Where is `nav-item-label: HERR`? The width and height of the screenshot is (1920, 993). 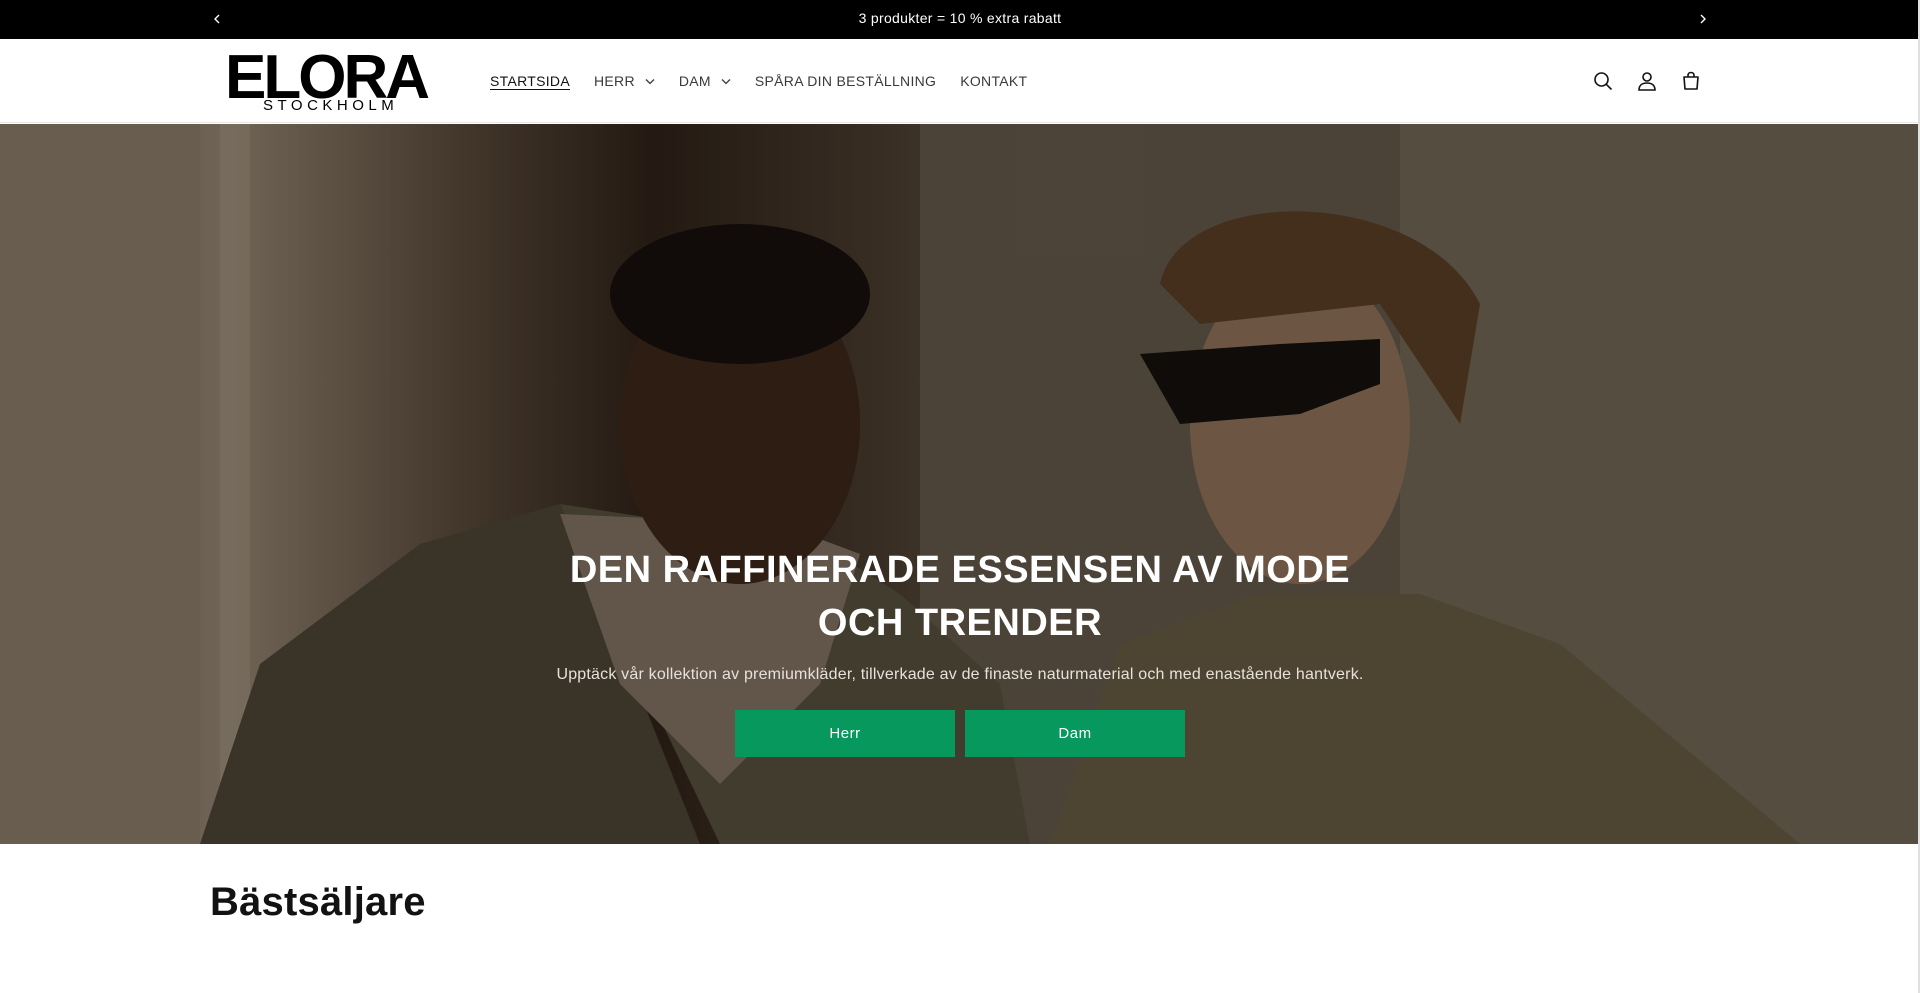
nav-item-label: HERR is located at coordinates (614, 81).